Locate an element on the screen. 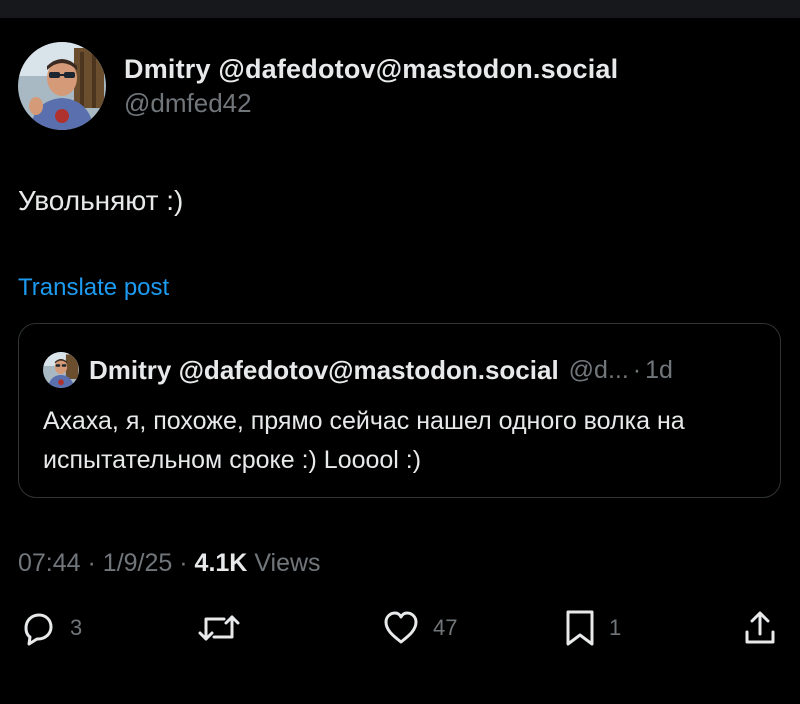 This screenshot has width=800, height=704. author-name: Dmitry @dafedotov@mastodon.social is located at coordinates (371, 69).